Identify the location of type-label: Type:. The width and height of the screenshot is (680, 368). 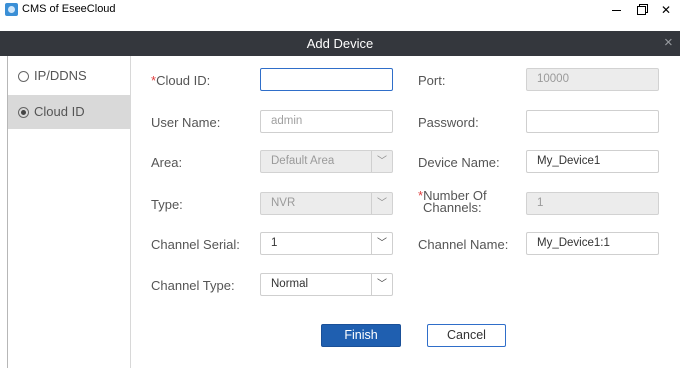
(167, 204).